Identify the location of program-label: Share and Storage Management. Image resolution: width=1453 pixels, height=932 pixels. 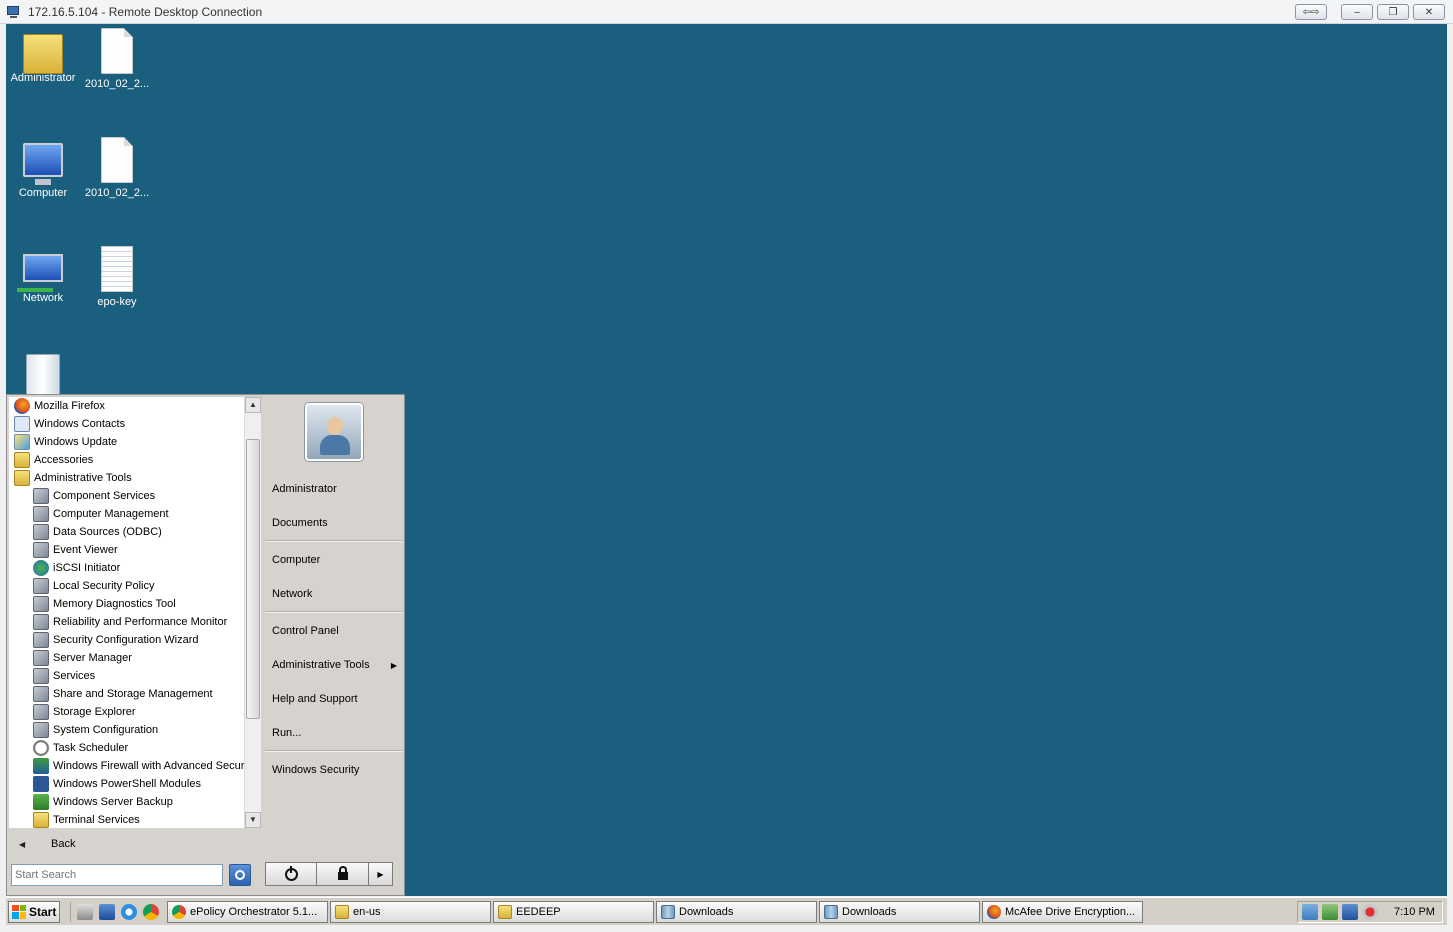
(133, 694).